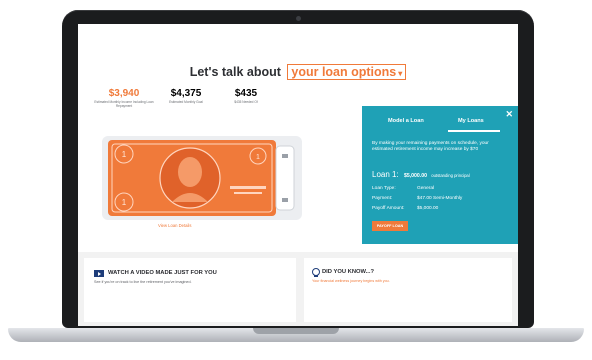 Image resolution: width=592 pixels, height=360 pixels. Describe the element at coordinates (124, 93) in the screenshot. I see `stat-value: $3,940` at that location.